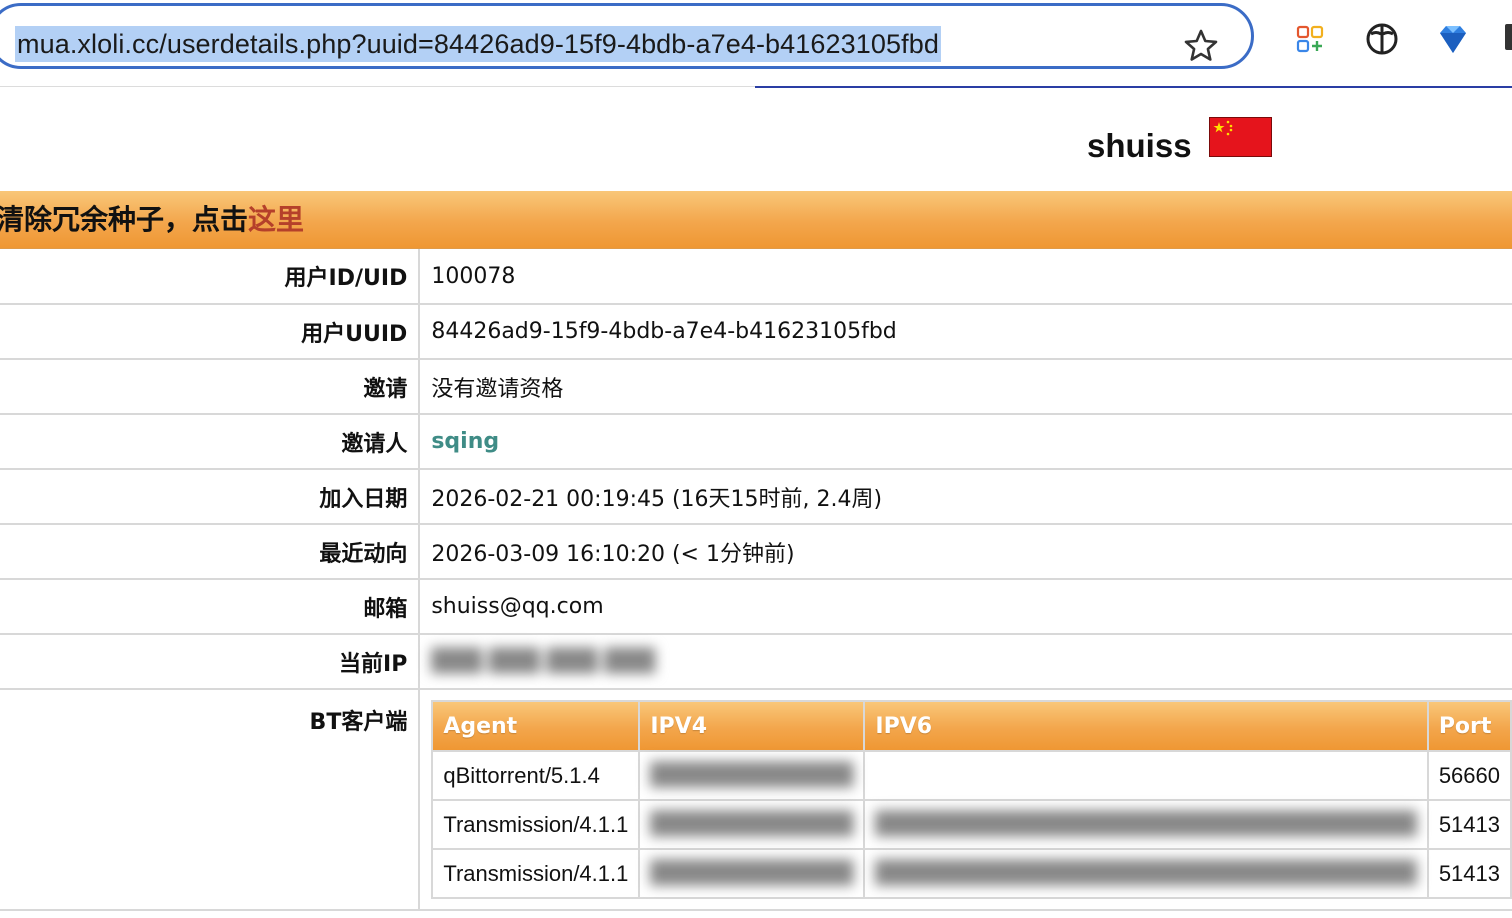  I want to click on username: shuiss, so click(1139, 145).